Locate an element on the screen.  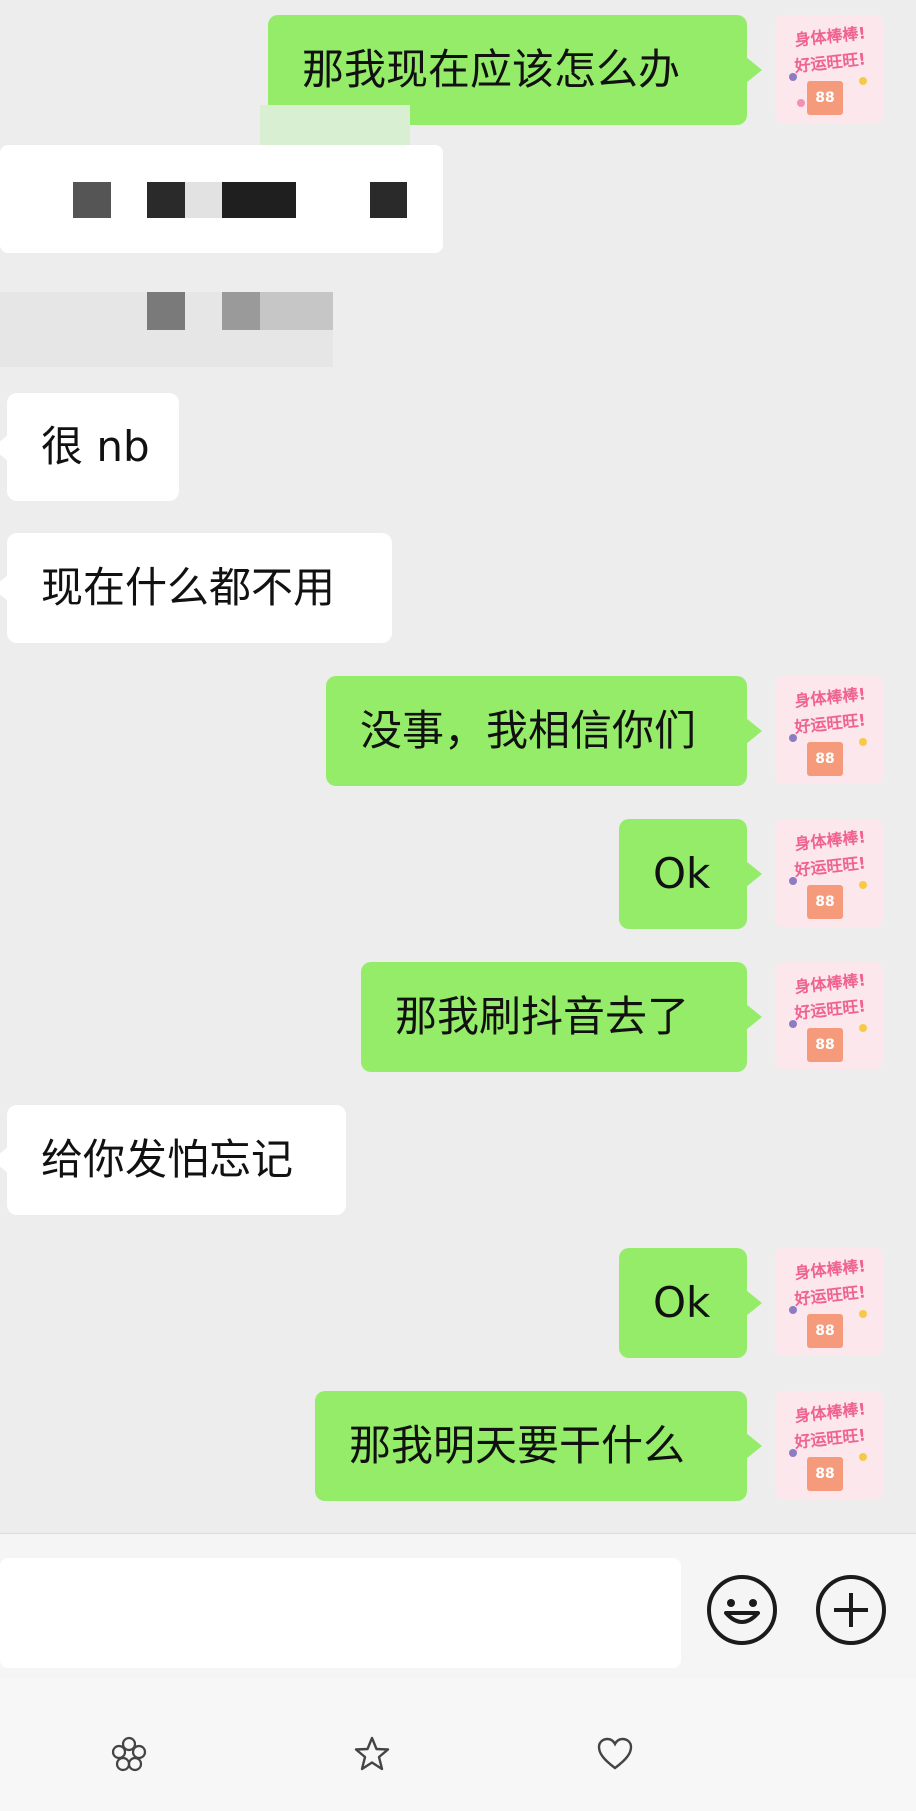
emoji-button is located at coordinates (742, 1610).